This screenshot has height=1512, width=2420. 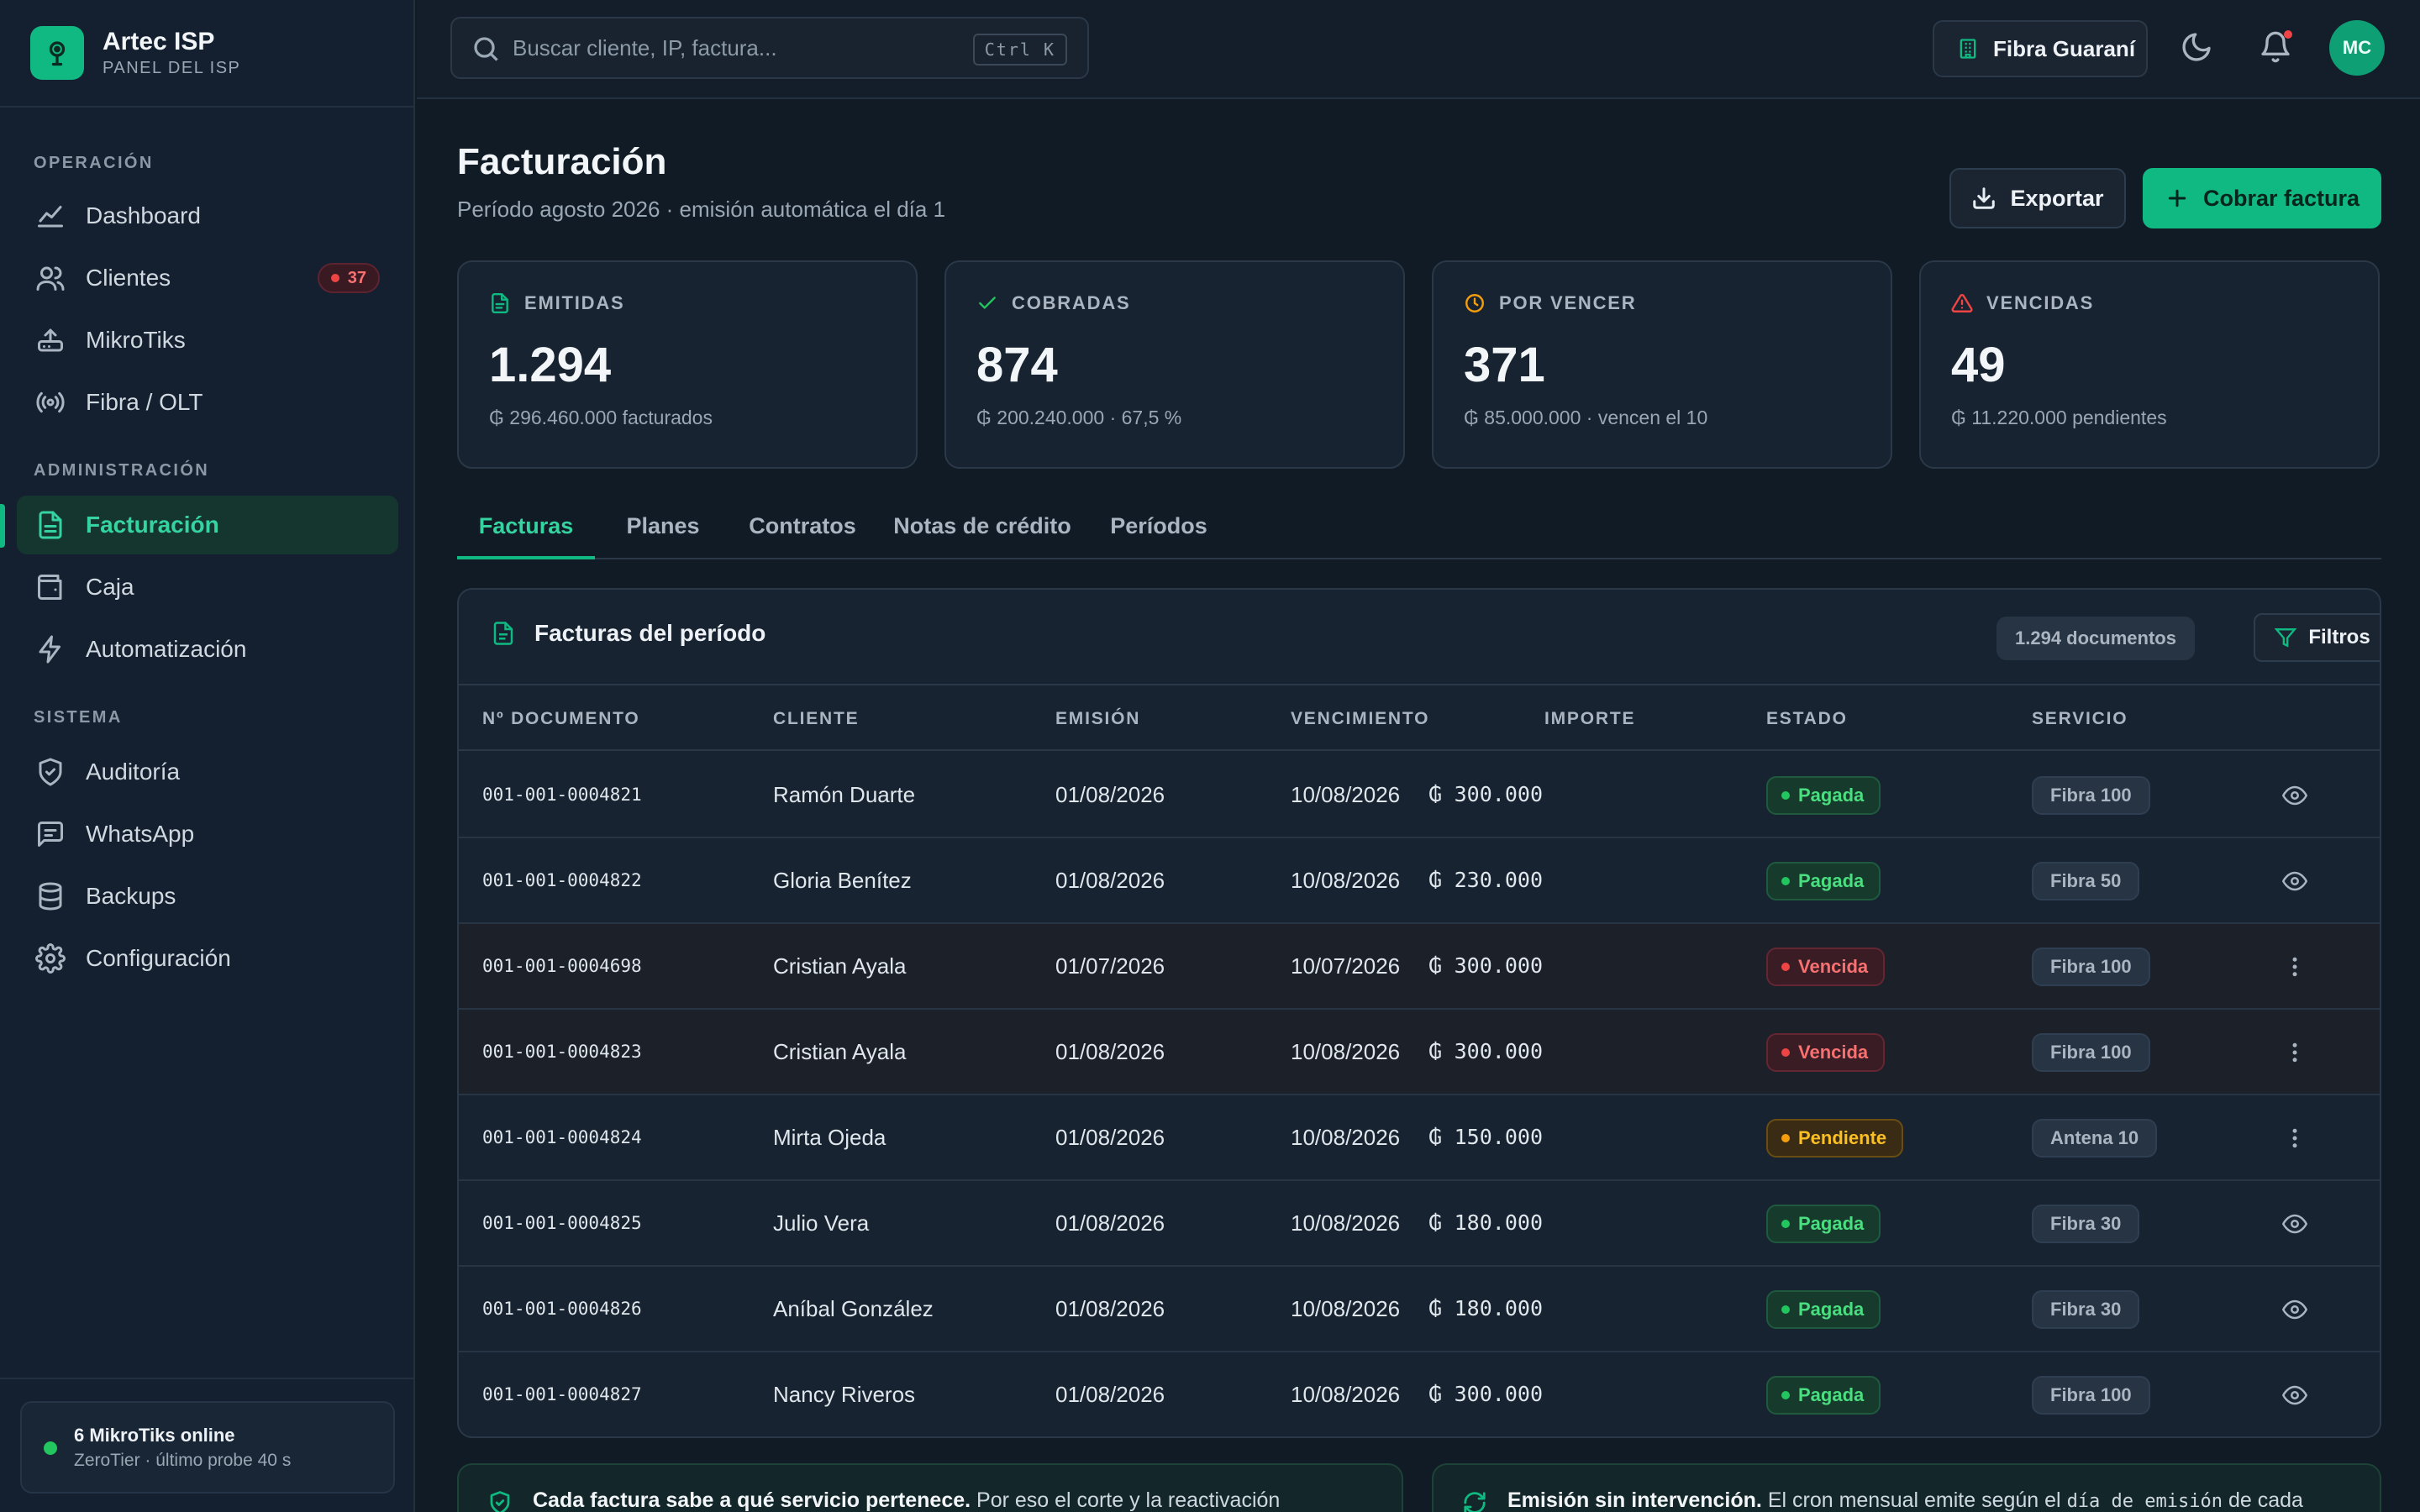 I want to click on sidebar-item-whatsapp: WhatsApp, so click(x=207, y=834).